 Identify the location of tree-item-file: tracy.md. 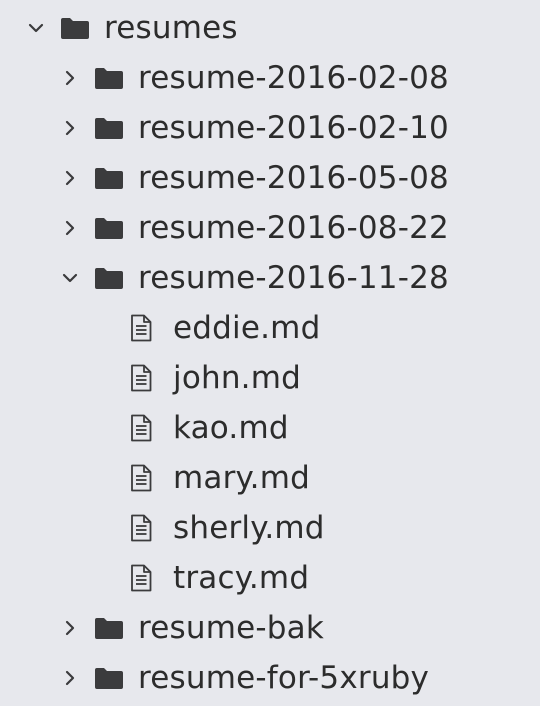
(270, 578).